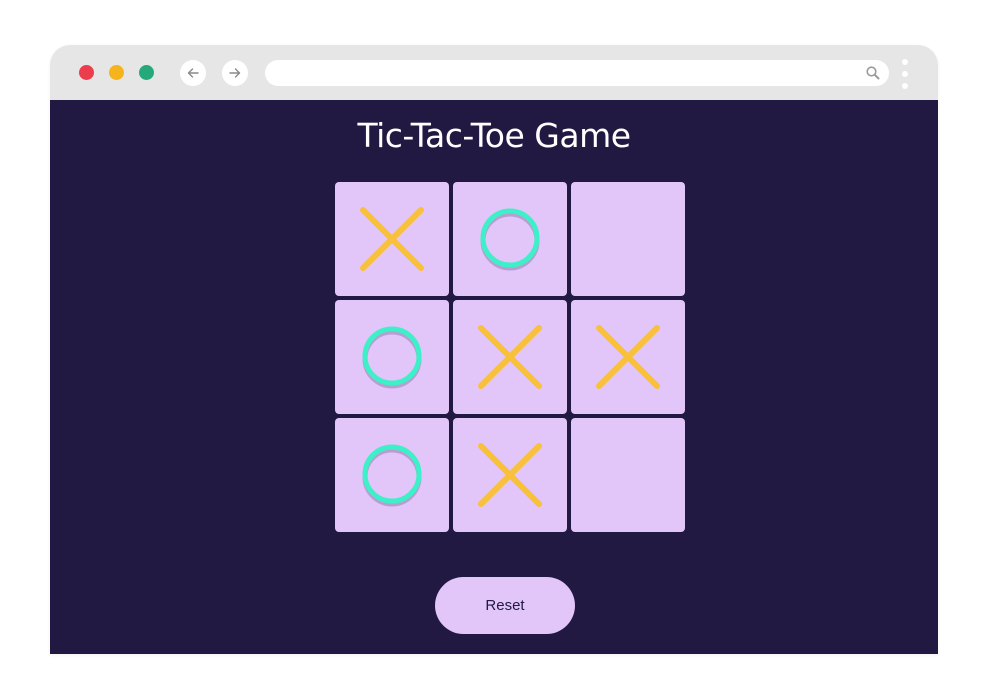  I want to click on kebab-menu-icon, so click(905, 74).